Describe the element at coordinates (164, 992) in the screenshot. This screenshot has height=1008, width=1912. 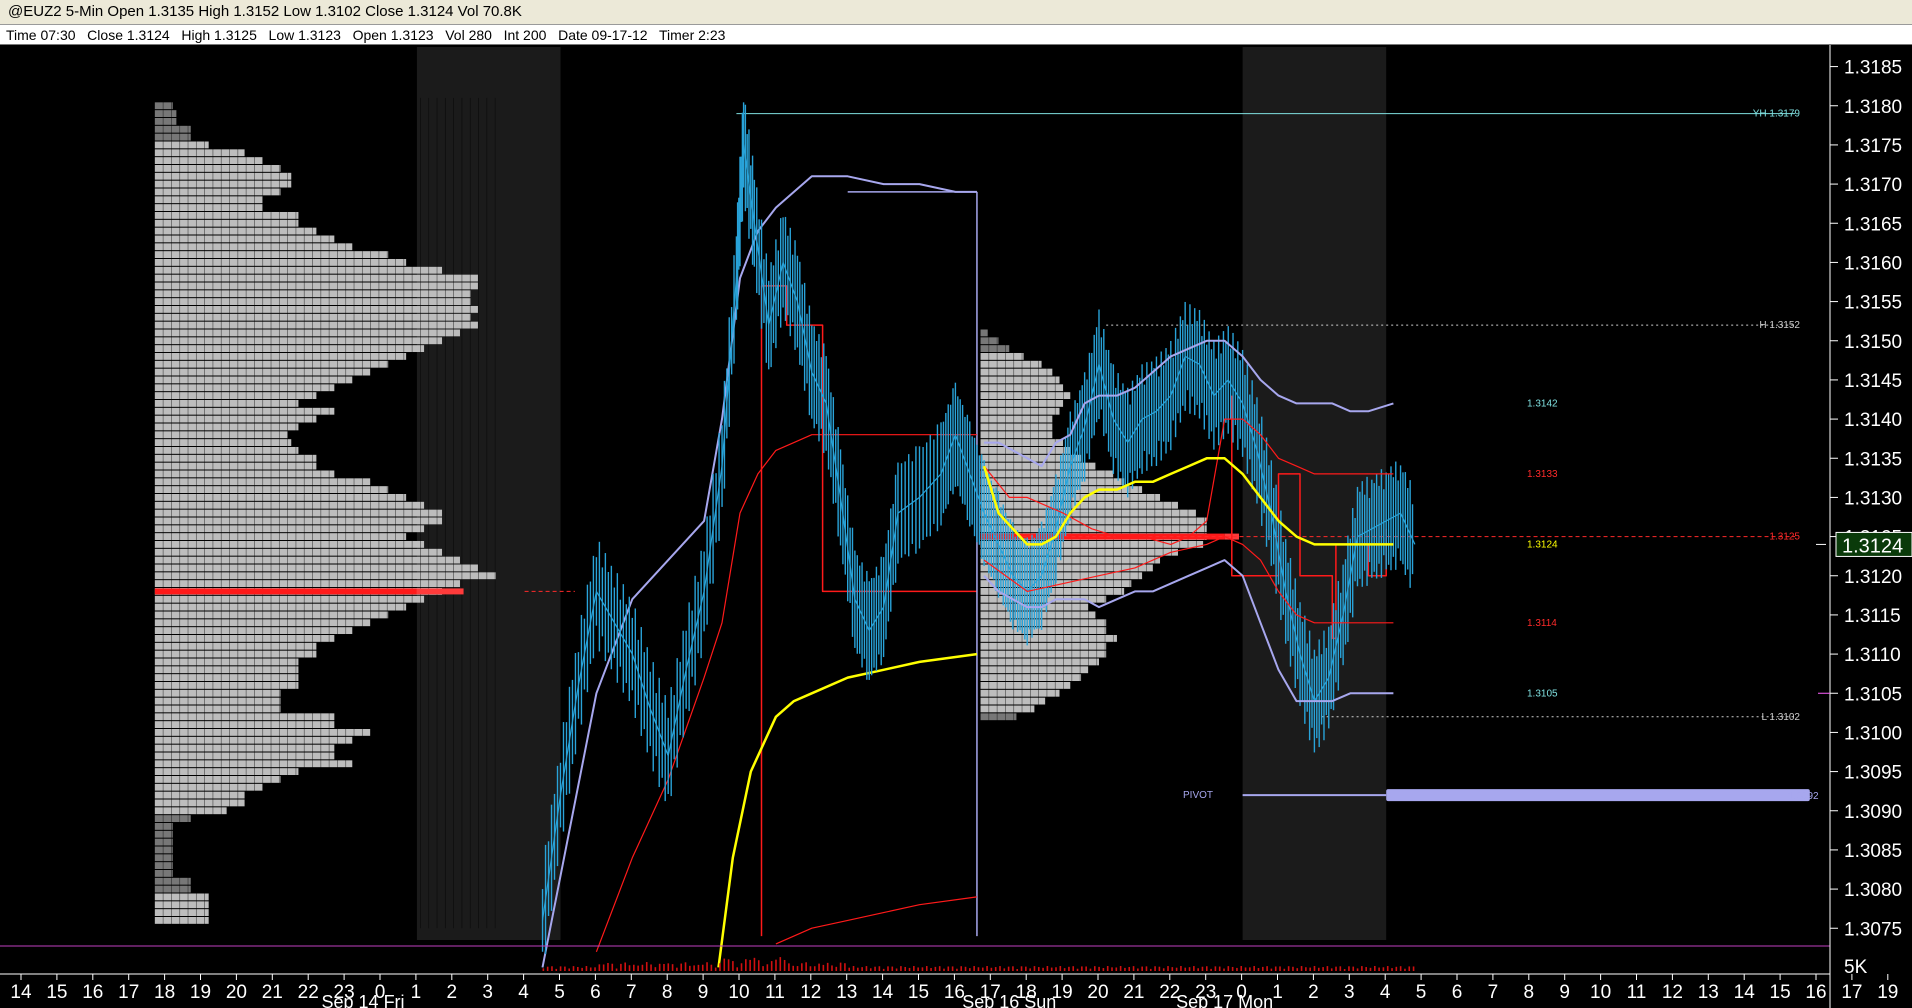
I see `time-axis-label: 18` at that location.